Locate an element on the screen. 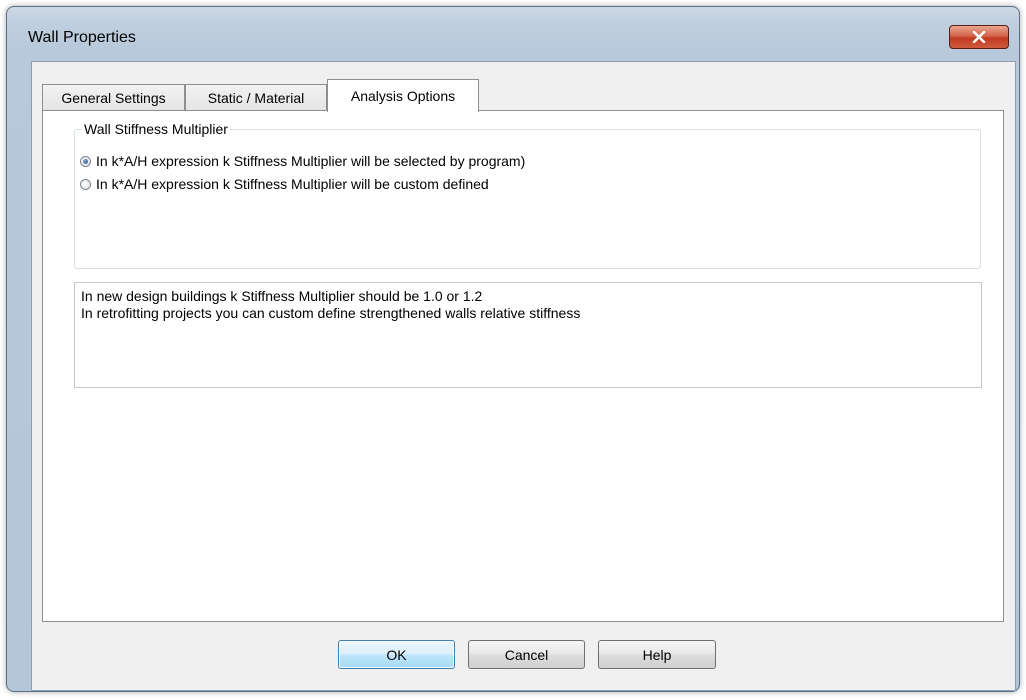 The image size is (1026, 700). close-icon is located at coordinates (979, 37).